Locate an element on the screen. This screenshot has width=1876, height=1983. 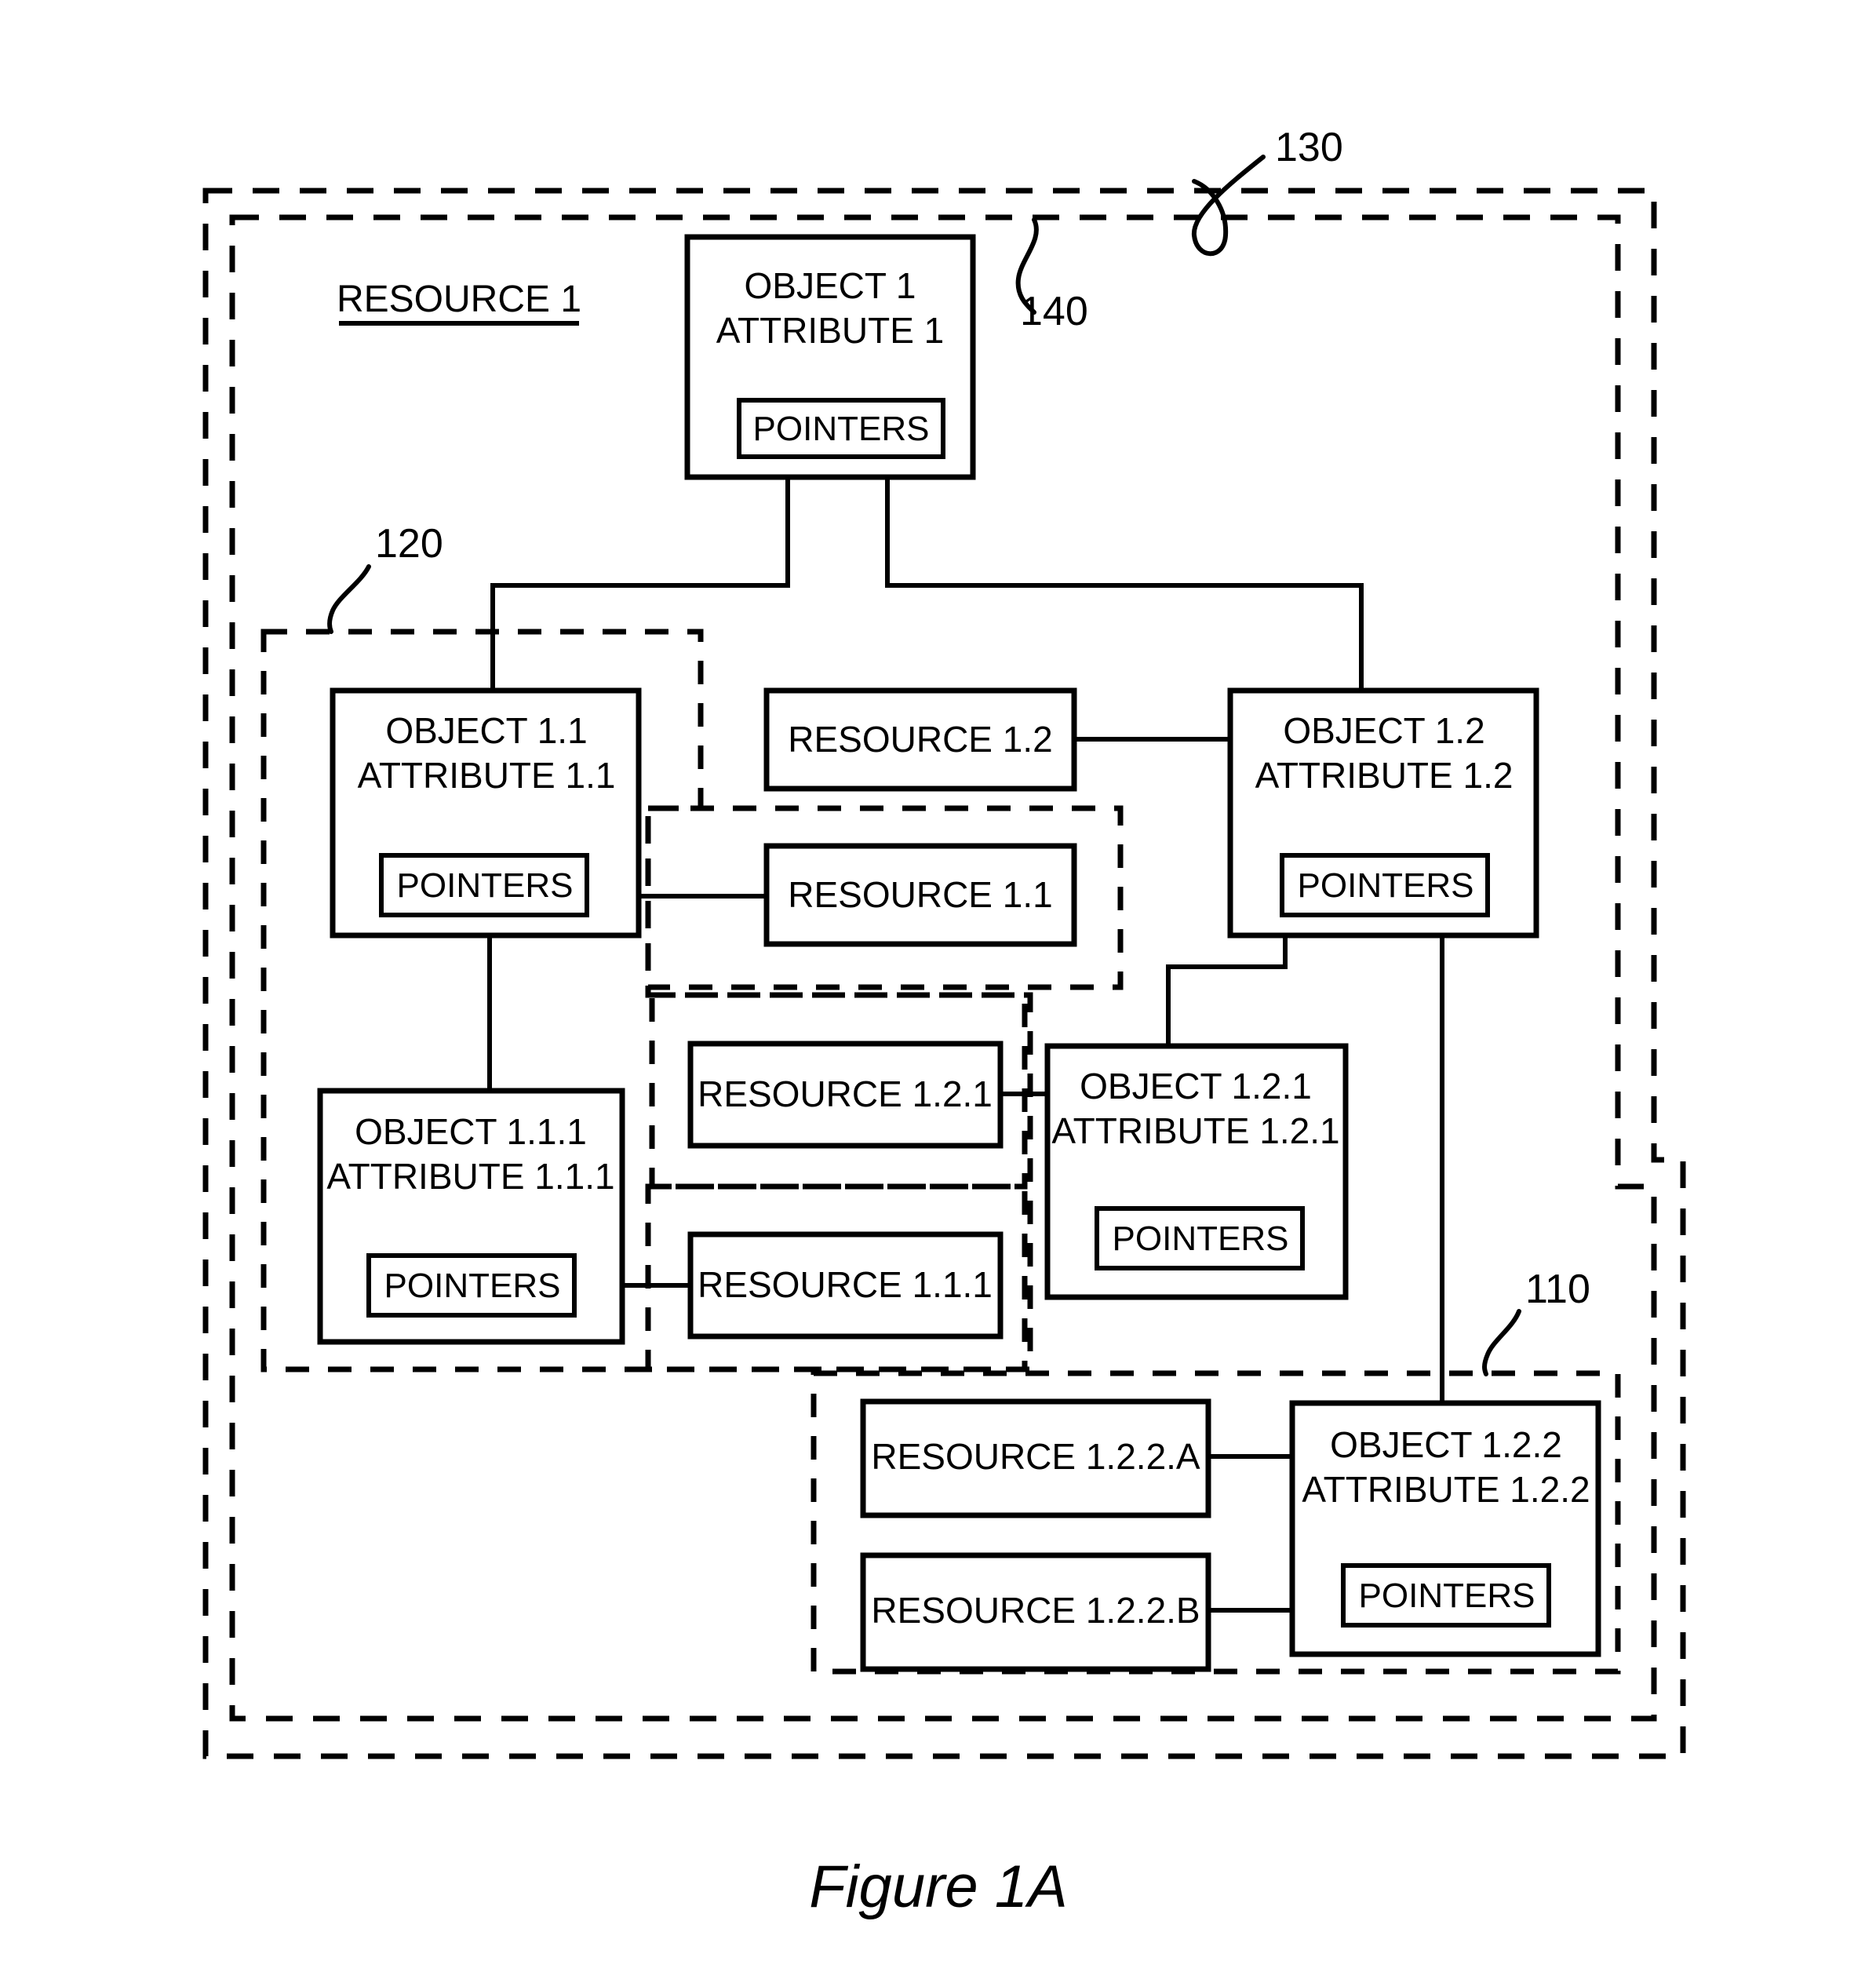
object-1-1-1-node: OBJECT 1.1.1 ATTRIBUTE 1.1.1 POINTERS is located at coordinates (471, 1216).